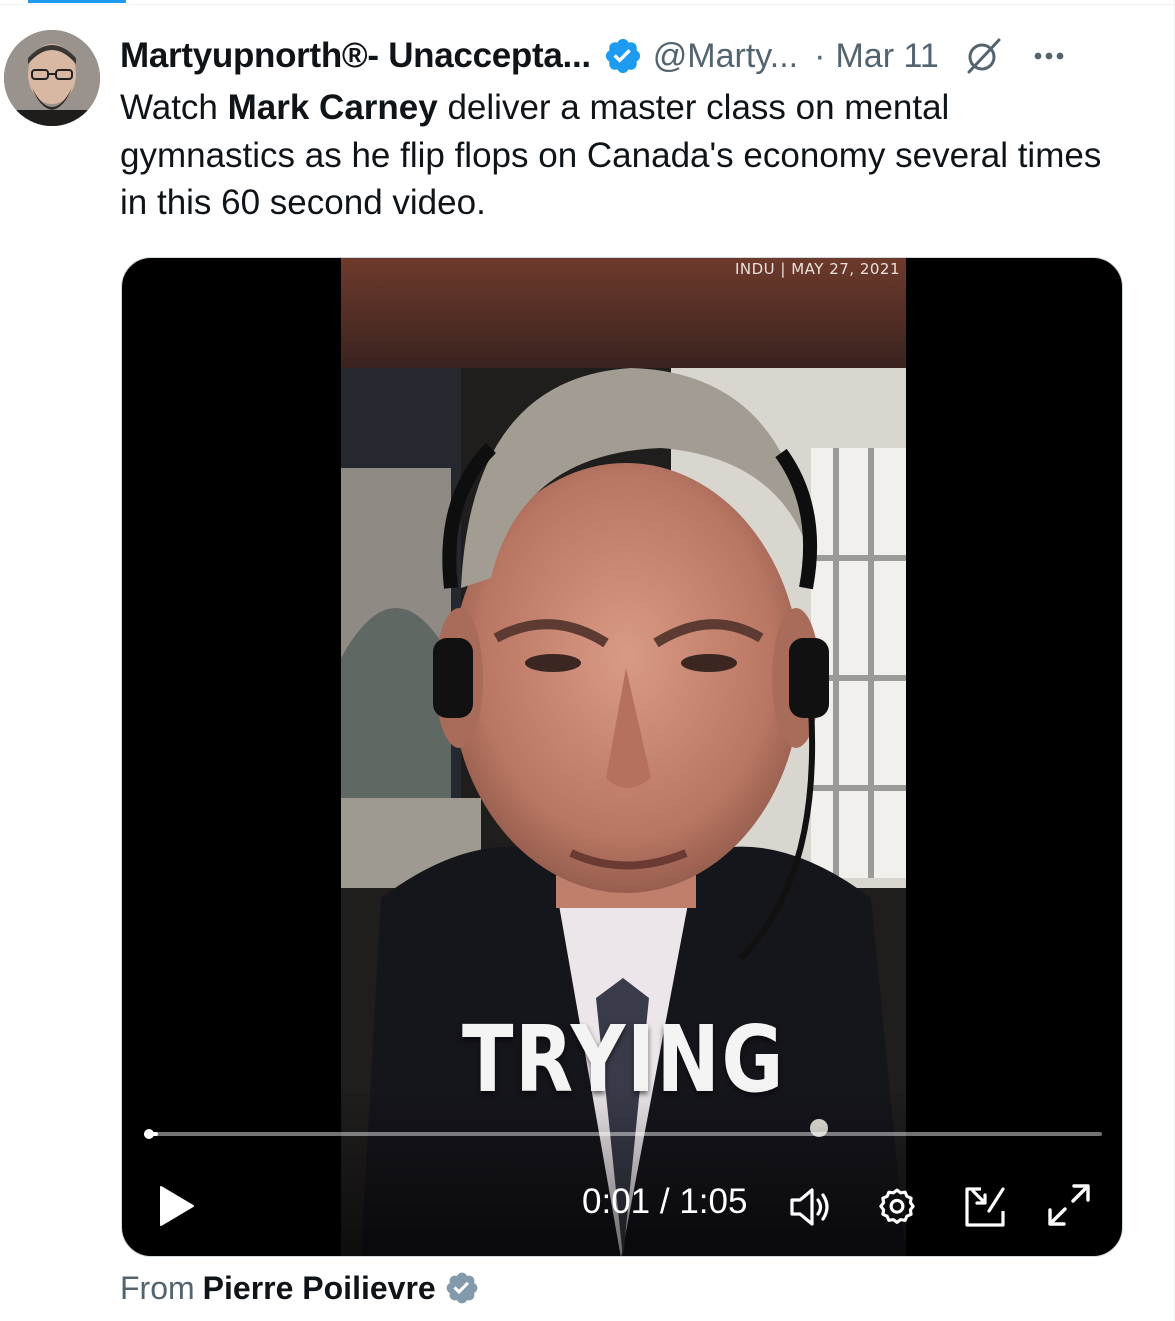 The height and width of the screenshot is (1321, 1175). I want to click on tweet-text-bold: Mark Carney, so click(332, 107).